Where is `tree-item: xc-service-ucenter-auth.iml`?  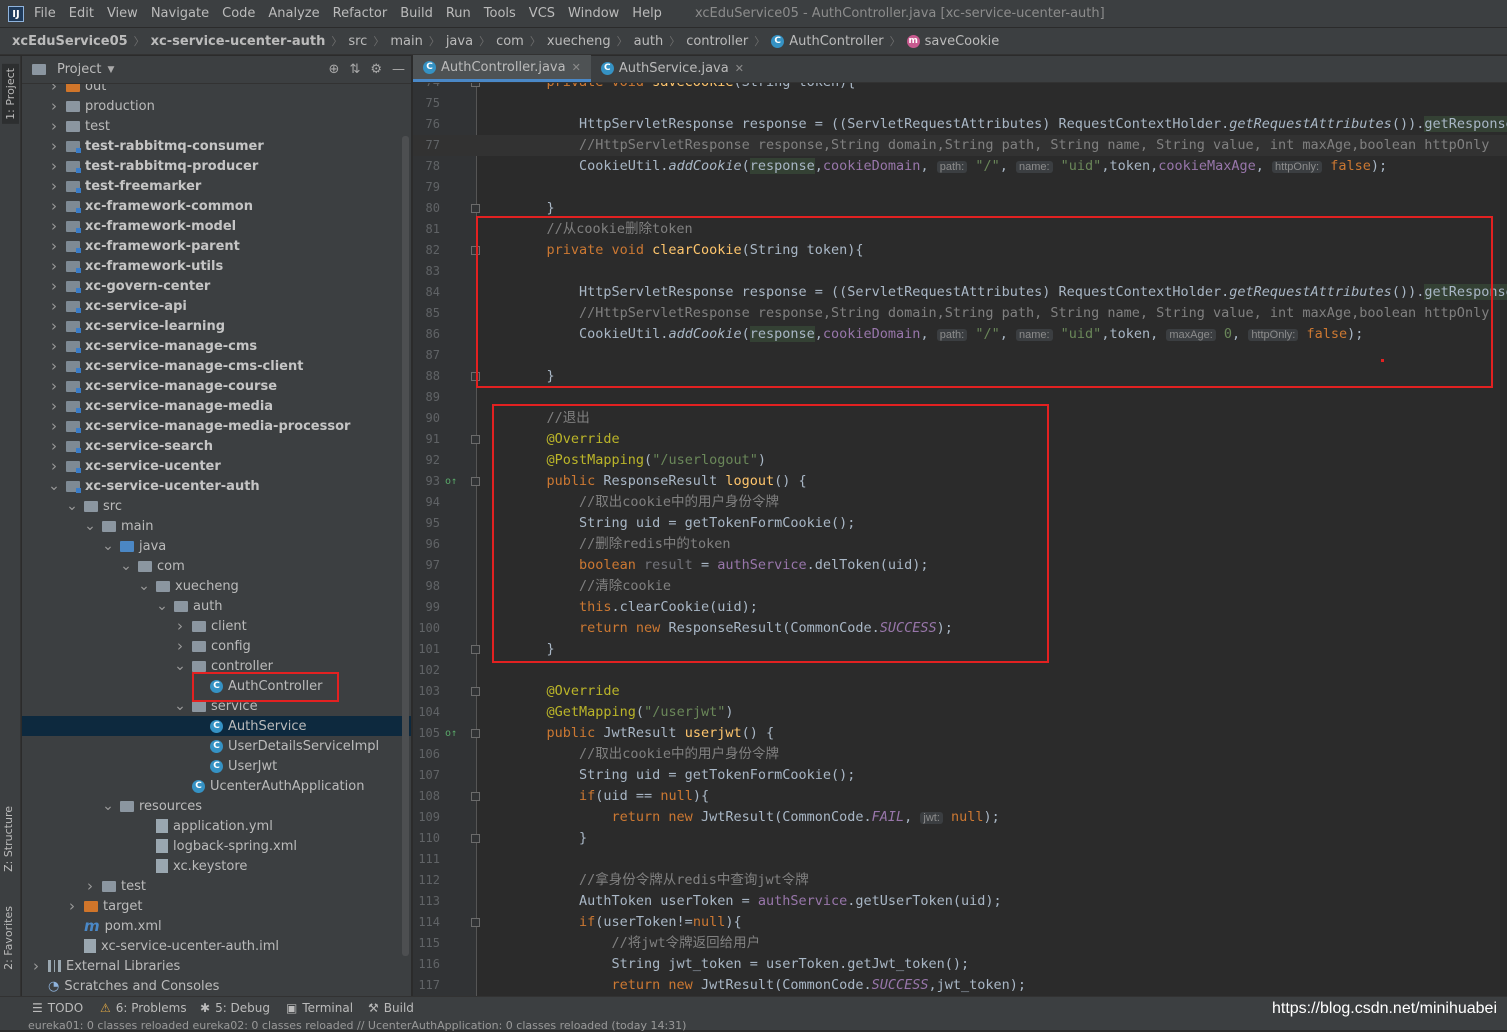
tree-item: xc-service-ucenter-auth.iml is located at coordinates (216, 946).